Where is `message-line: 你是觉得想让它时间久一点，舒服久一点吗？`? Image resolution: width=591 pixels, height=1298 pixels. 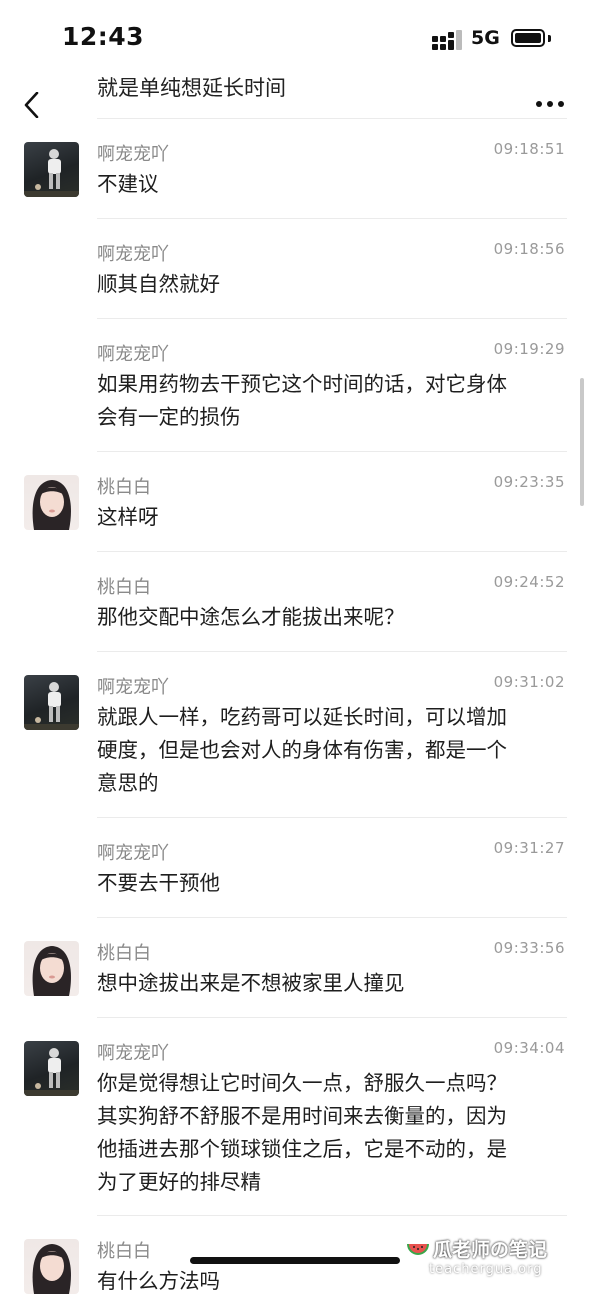
message-line: 你是觉得想让它时间久一点，舒服久一点吗？ is located at coordinates (302, 1083).